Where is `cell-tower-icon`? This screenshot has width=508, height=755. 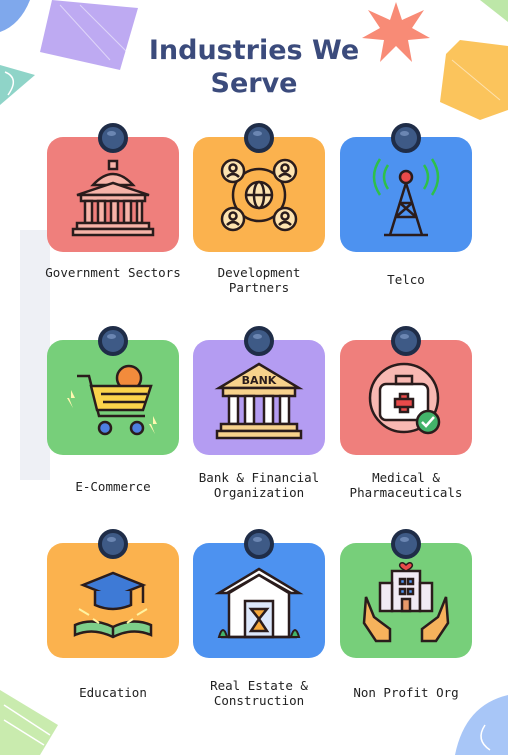 cell-tower-icon is located at coordinates (406, 197).